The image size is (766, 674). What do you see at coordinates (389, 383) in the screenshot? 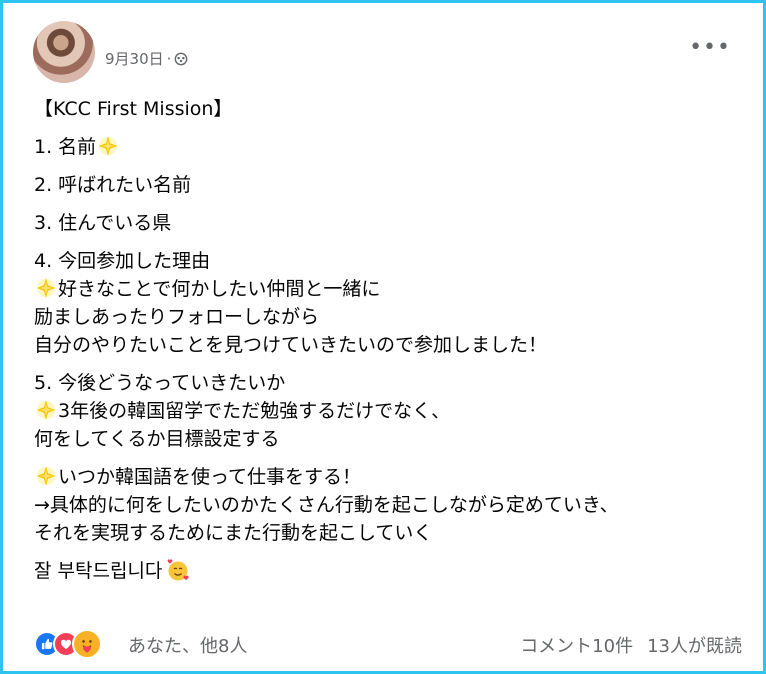
I see `post-text-line: 5. 今後どうなっていきたいか` at bounding box center [389, 383].